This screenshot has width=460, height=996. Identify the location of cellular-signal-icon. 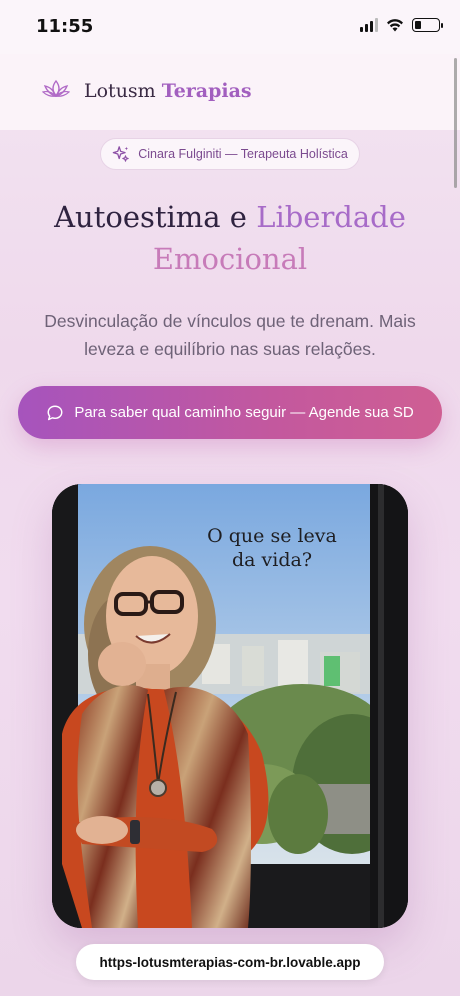
(369, 25).